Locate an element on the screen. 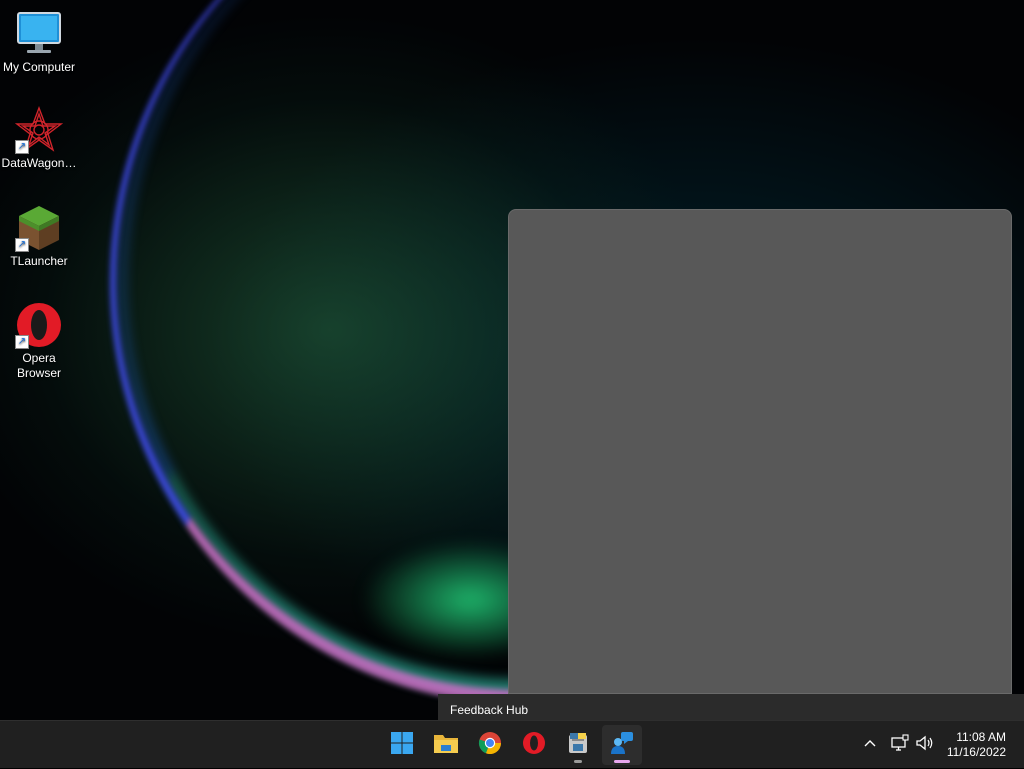  desktop-icon-opera-browser: ↗ Opera Browser is located at coordinates (39, 341).